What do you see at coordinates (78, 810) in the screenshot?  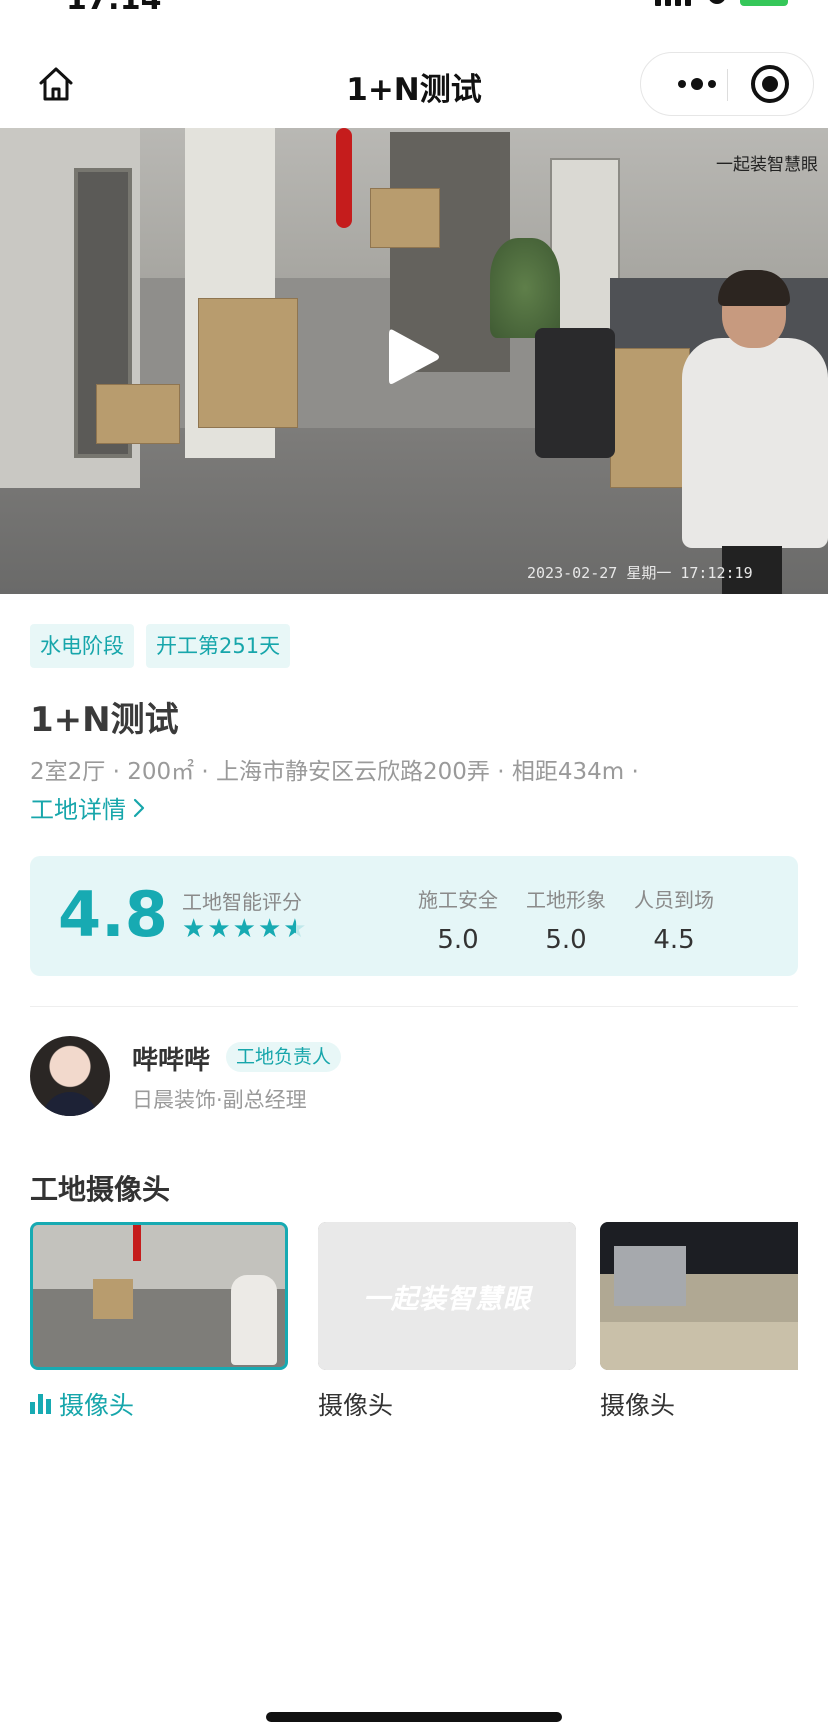 I see `site-detail-label: 工地详情` at bounding box center [78, 810].